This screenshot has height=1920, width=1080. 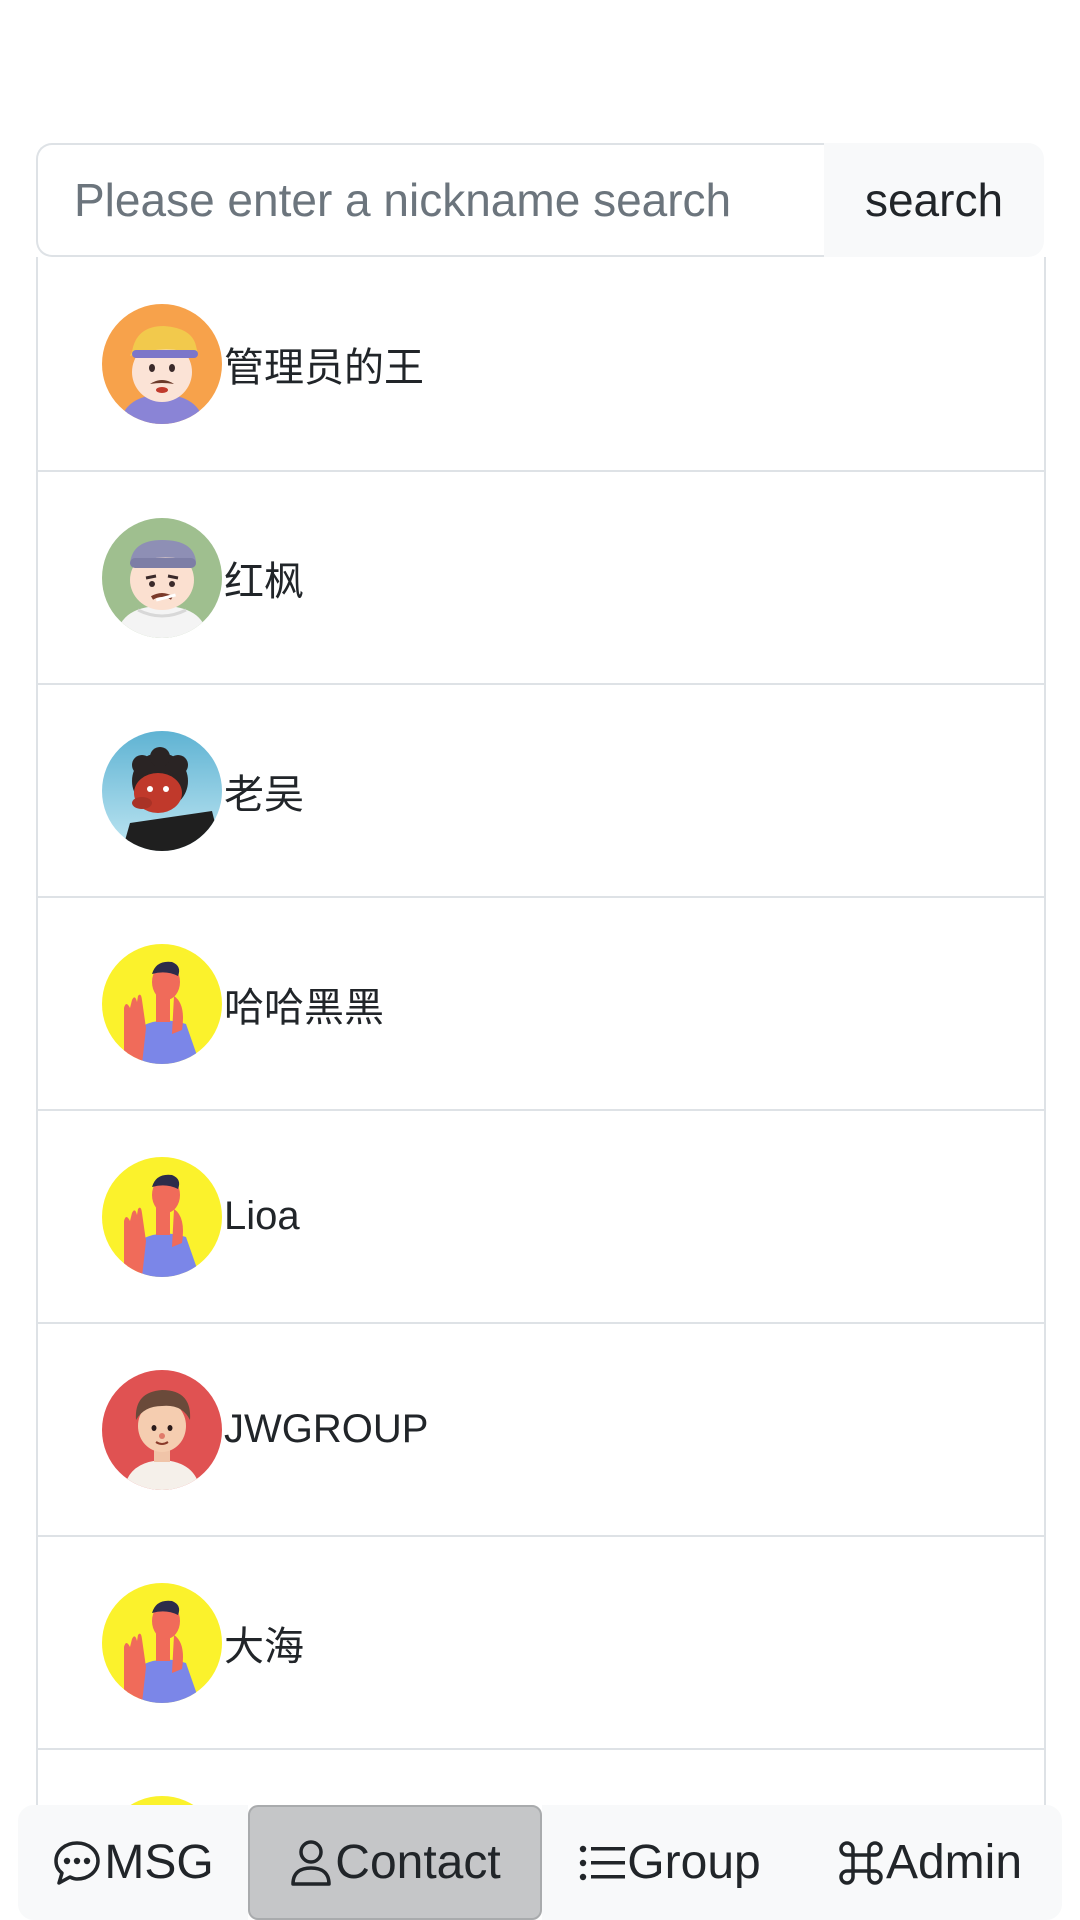 What do you see at coordinates (541, 1428) in the screenshot?
I see `contact-item: JWGROUP` at bounding box center [541, 1428].